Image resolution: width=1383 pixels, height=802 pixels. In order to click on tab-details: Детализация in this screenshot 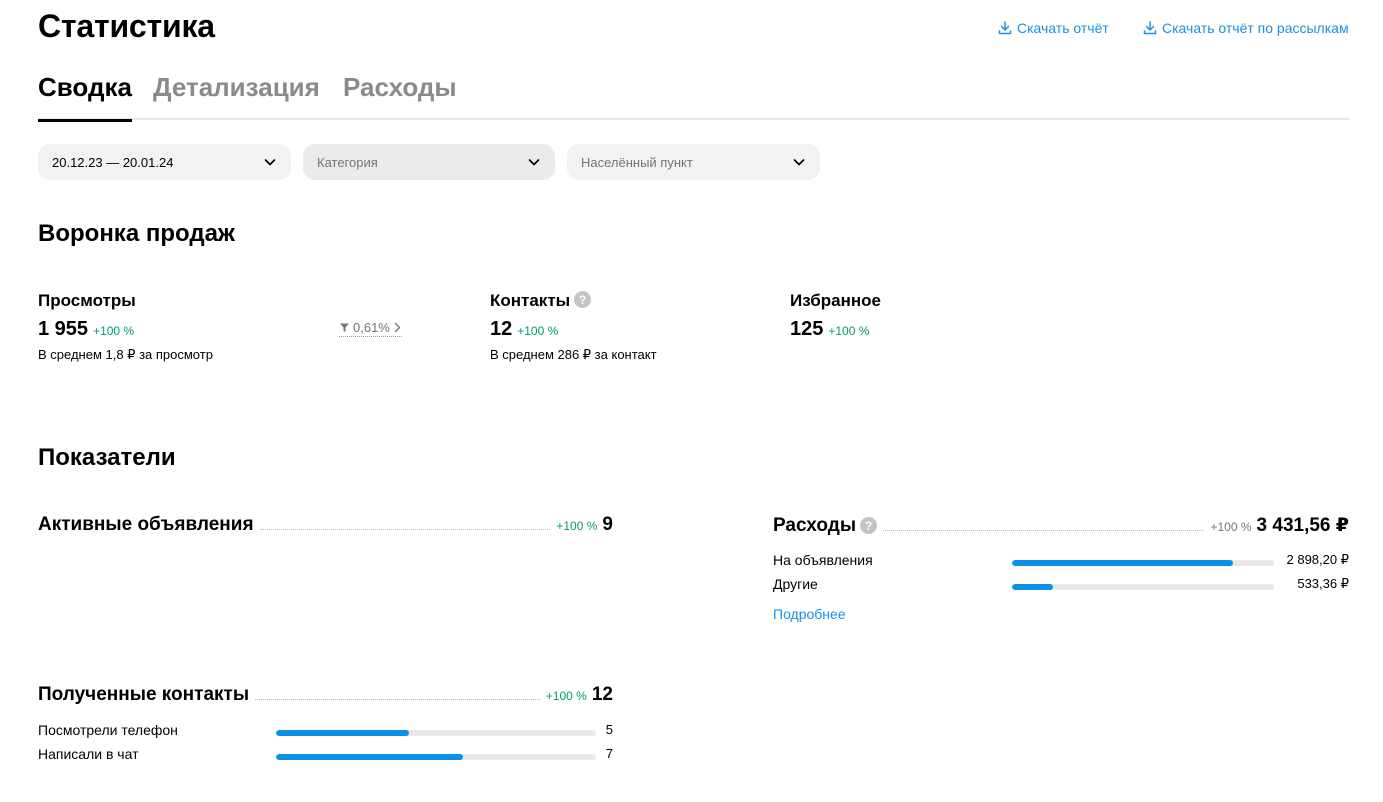, I will do `click(236, 96)`.